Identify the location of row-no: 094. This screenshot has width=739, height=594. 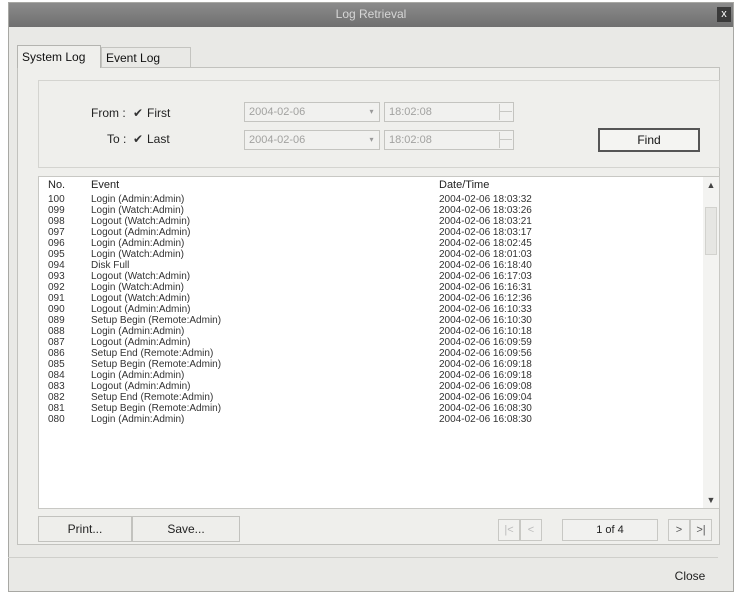
(56, 265).